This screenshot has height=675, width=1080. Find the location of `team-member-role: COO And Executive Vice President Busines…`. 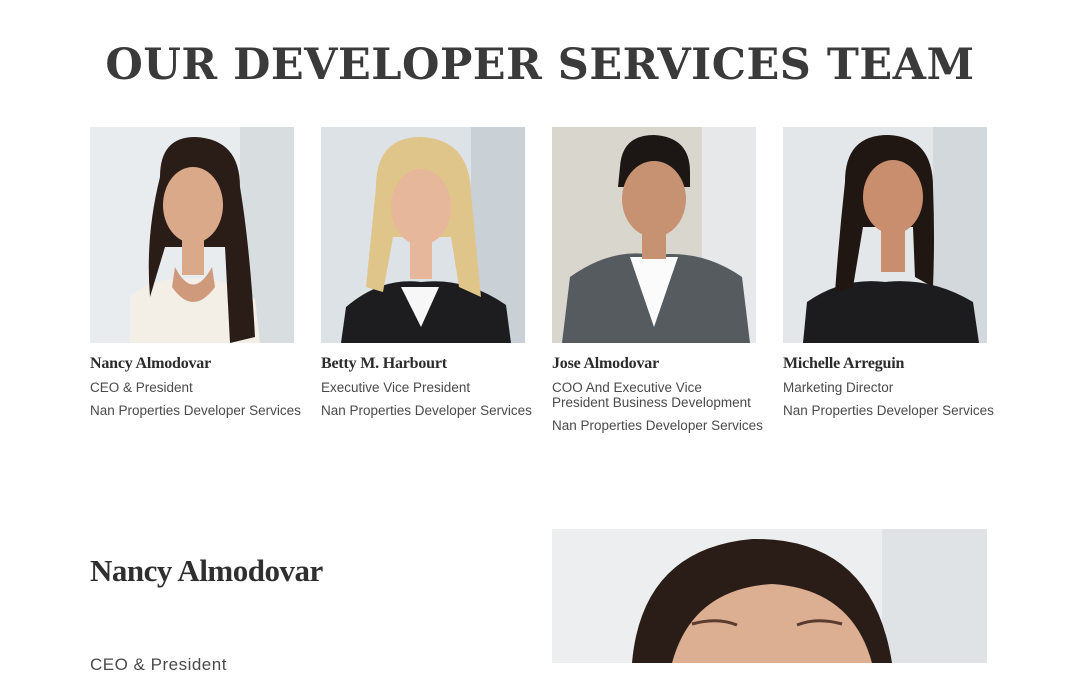

team-member-role: COO And Executive Vice President Busines… is located at coordinates (651, 395).